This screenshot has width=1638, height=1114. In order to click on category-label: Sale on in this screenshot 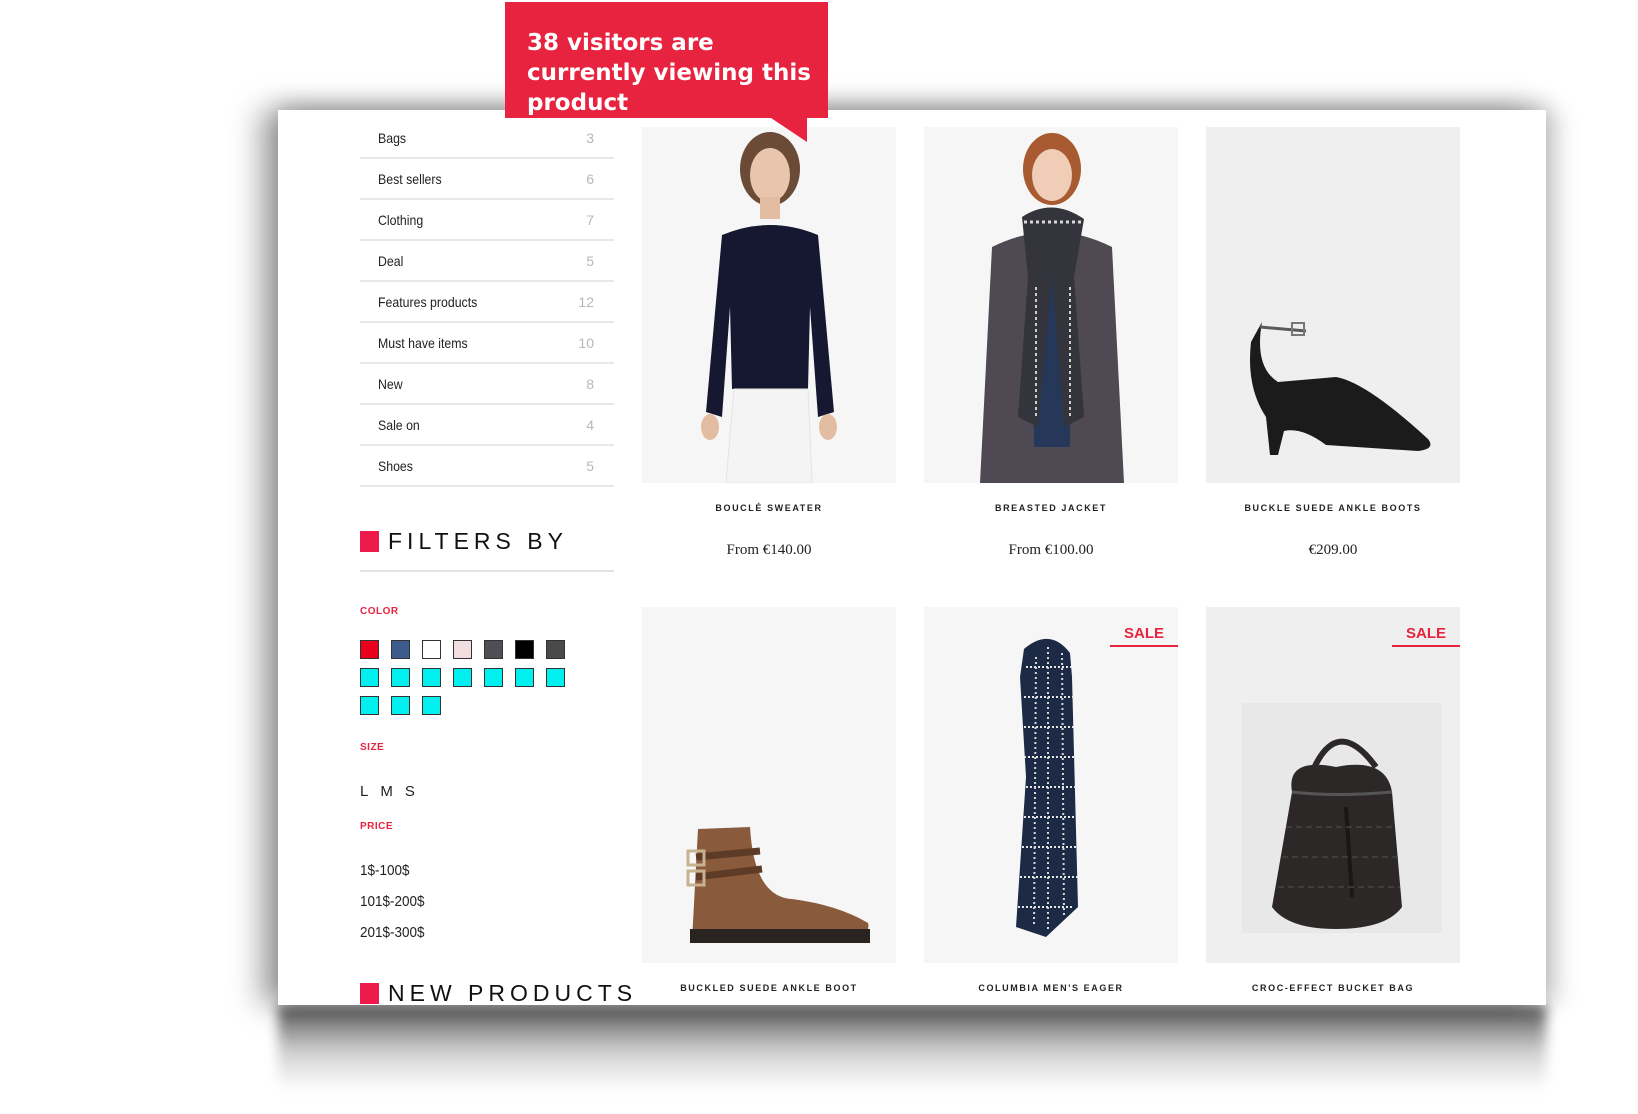, I will do `click(399, 424)`.